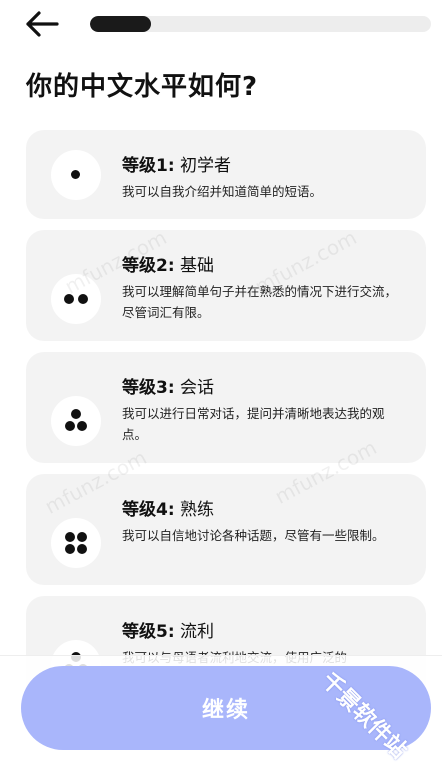 The height and width of the screenshot is (764, 442). Describe the element at coordinates (253, 535) in the screenshot. I see `level-description: 我可以自信地讨论各种话题，尽管有一些限制。` at that location.